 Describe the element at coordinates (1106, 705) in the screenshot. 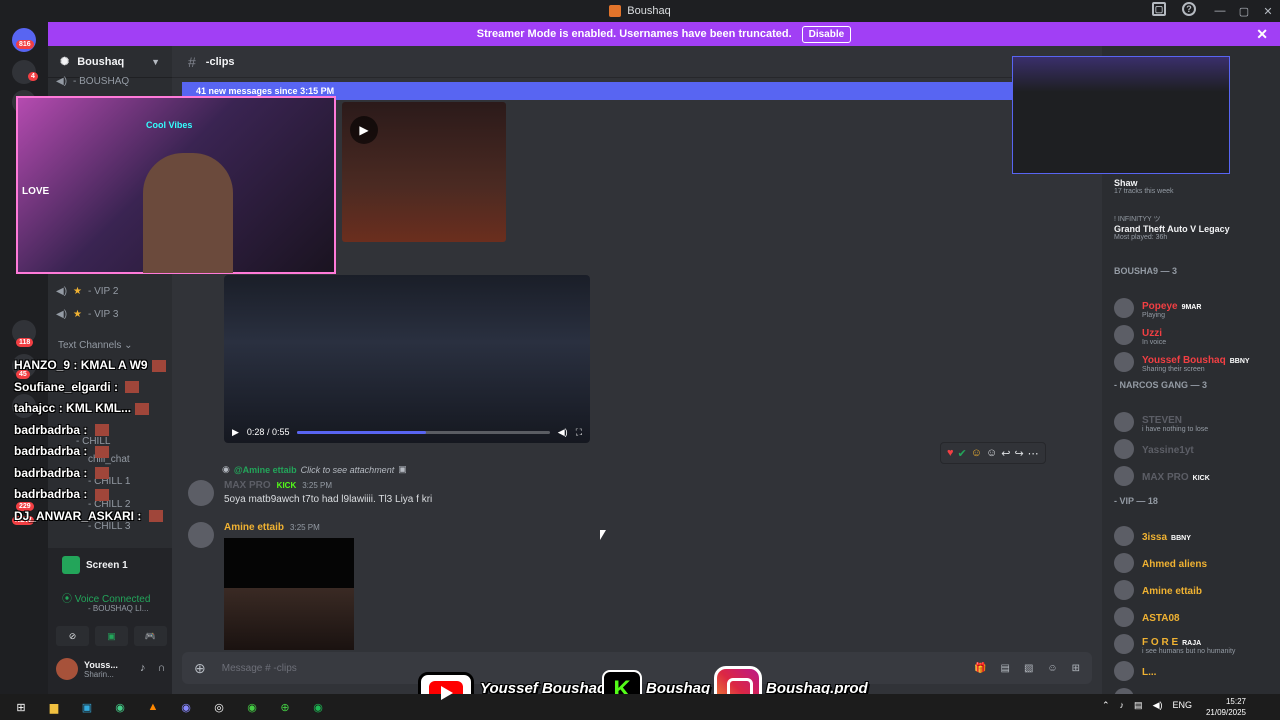

I see `chevron-up-icon: ⌃` at that location.